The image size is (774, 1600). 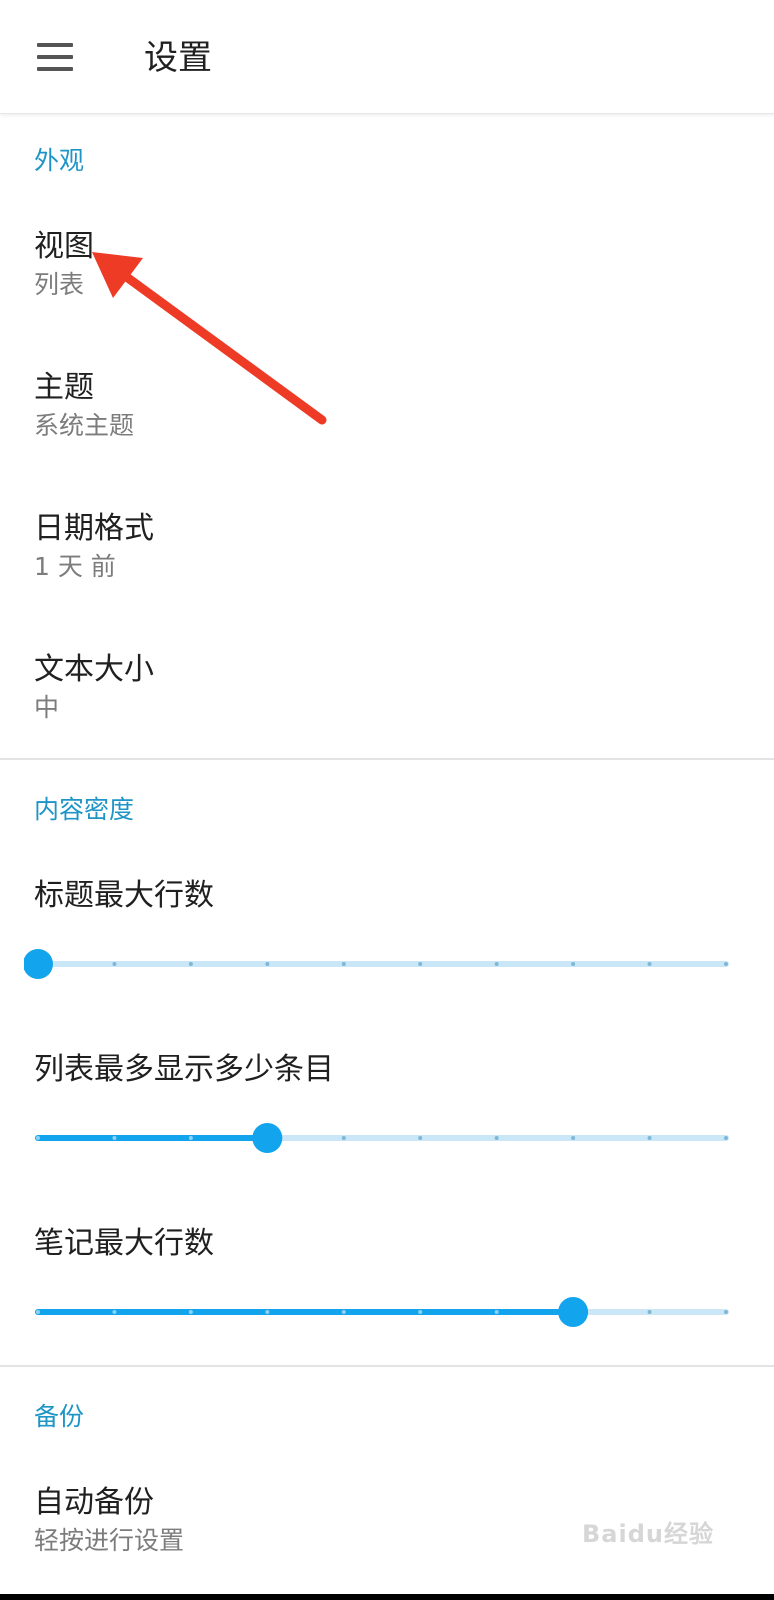 What do you see at coordinates (84, 425) in the screenshot?
I see `setting-theme-value: 系统主题` at bounding box center [84, 425].